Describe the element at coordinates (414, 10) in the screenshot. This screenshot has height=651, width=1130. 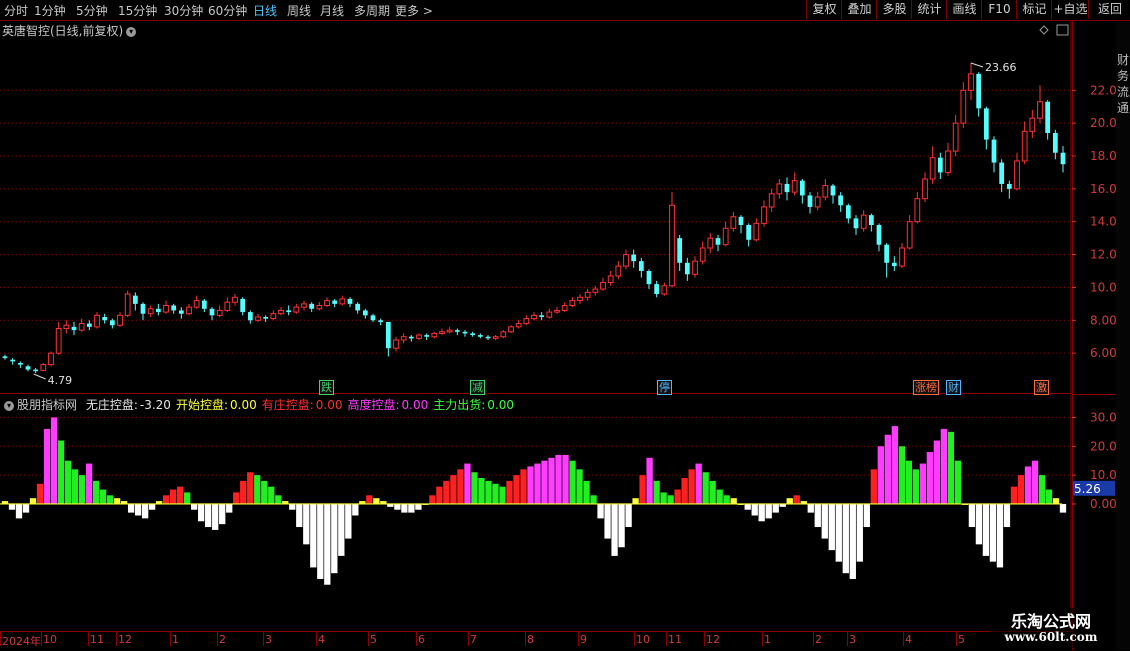
I see `period-tab: 更多 >` at that location.